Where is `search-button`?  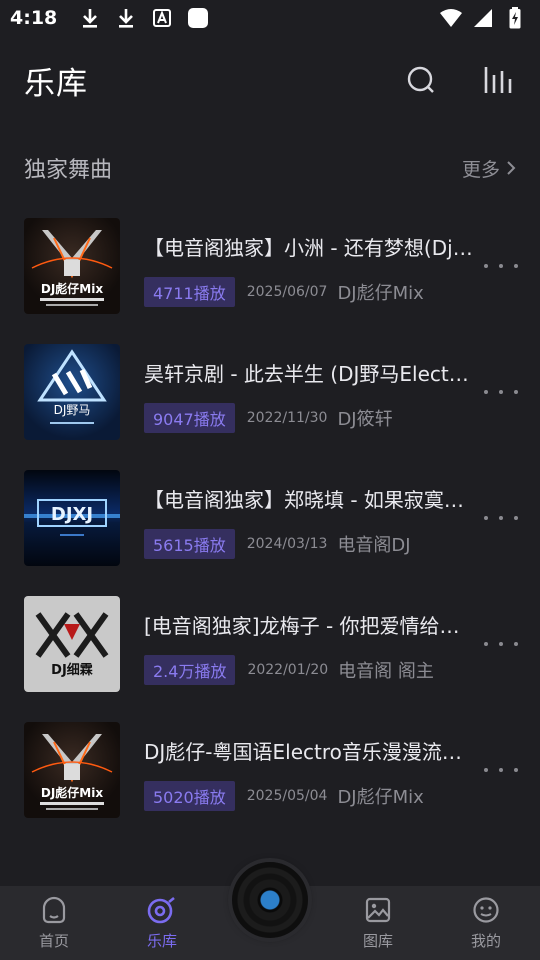
search-button is located at coordinates (421, 80).